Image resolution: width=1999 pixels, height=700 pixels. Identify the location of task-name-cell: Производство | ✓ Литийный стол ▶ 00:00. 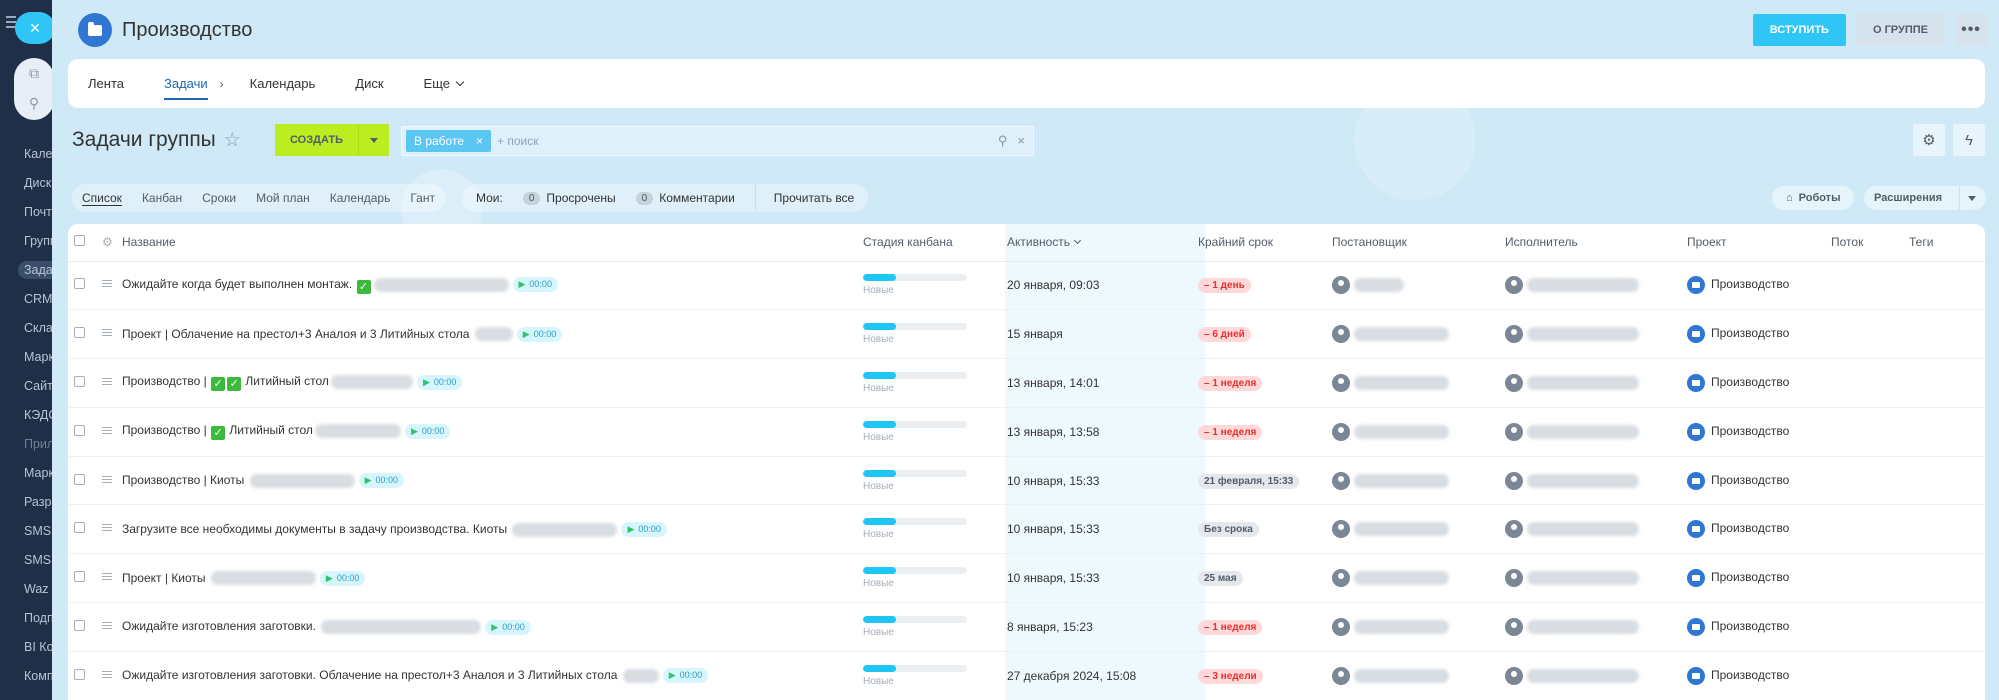
(486, 432).